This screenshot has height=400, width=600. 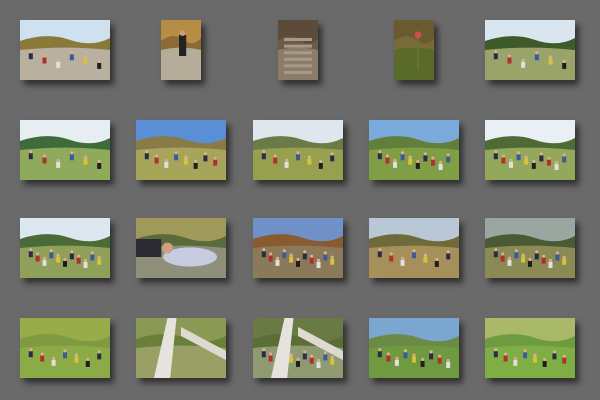 I want to click on photo-thumbnail-r2c3, so click(x=298, y=150).